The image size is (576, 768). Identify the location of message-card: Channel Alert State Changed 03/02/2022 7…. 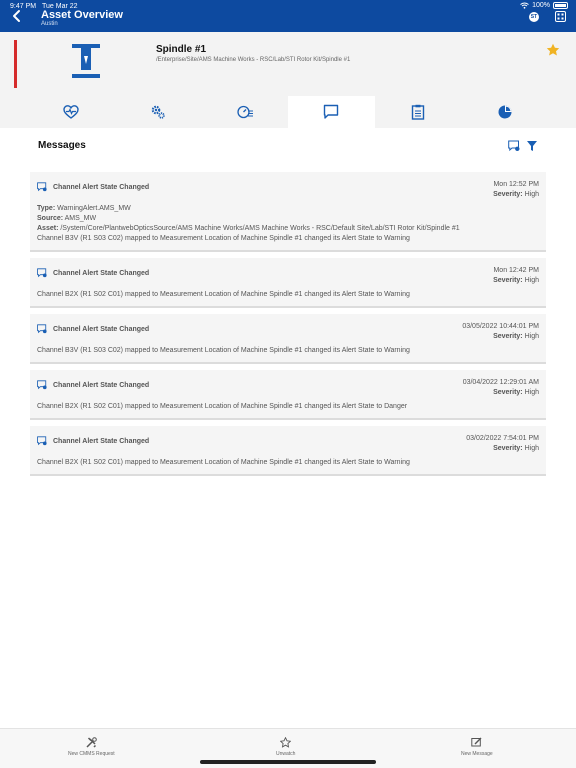
(288, 451).